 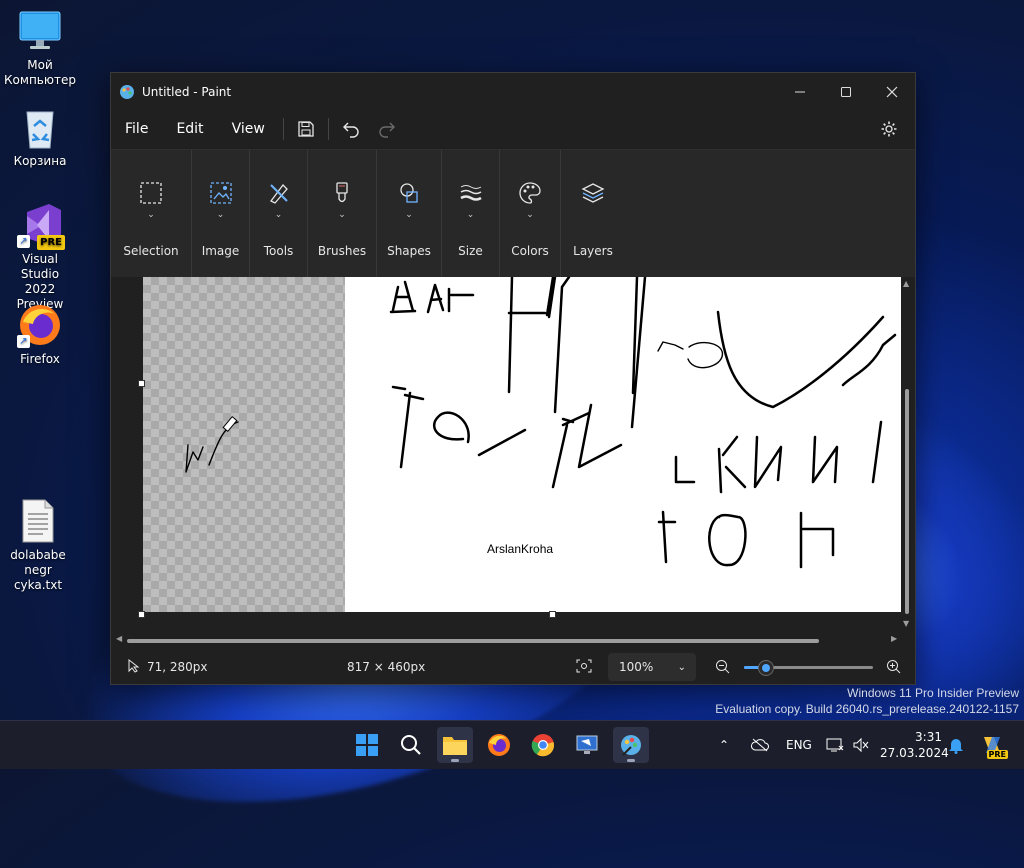 What do you see at coordinates (342, 214) in the screenshot?
I see `ribbon-group-brushes: ⌄ Brushes` at bounding box center [342, 214].